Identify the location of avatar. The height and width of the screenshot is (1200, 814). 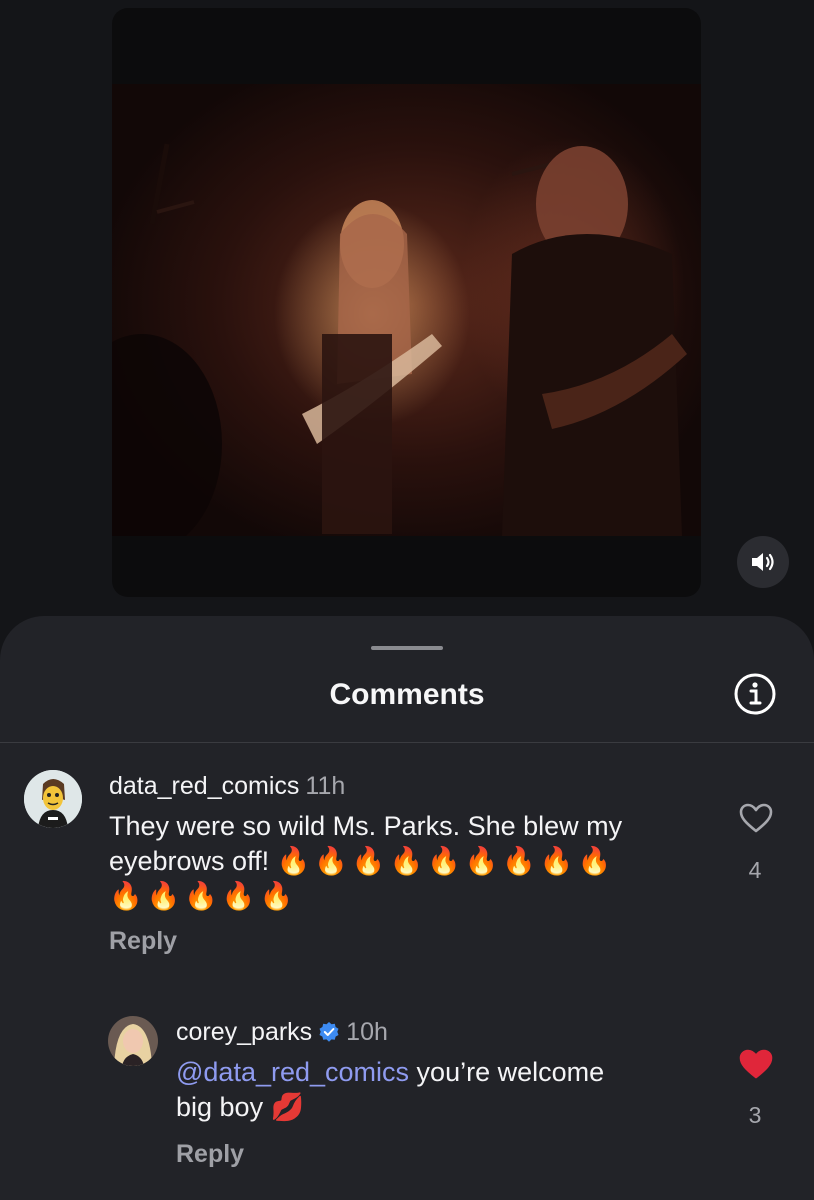
(133, 1041).